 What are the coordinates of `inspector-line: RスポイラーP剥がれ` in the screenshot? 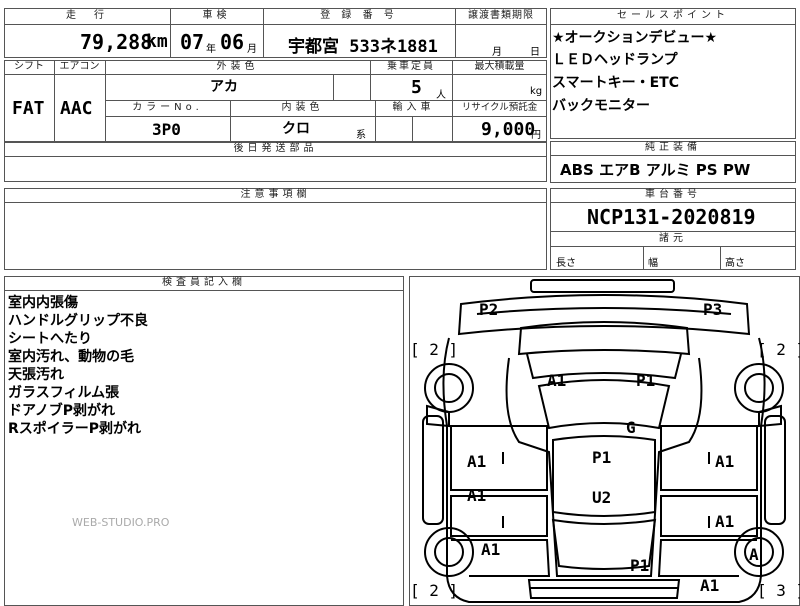 It's located at (75, 429).